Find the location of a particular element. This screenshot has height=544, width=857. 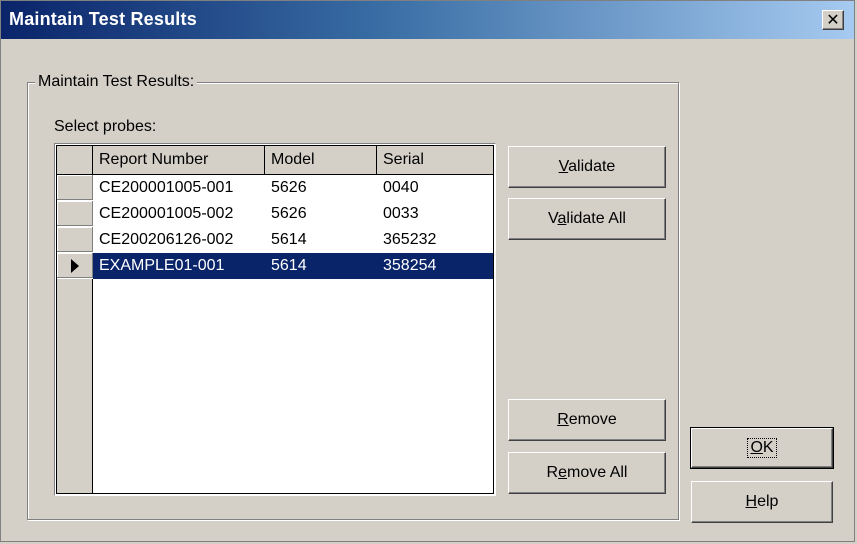

cell-report-number: CE200206126-002 is located at coordinates (179, 240).